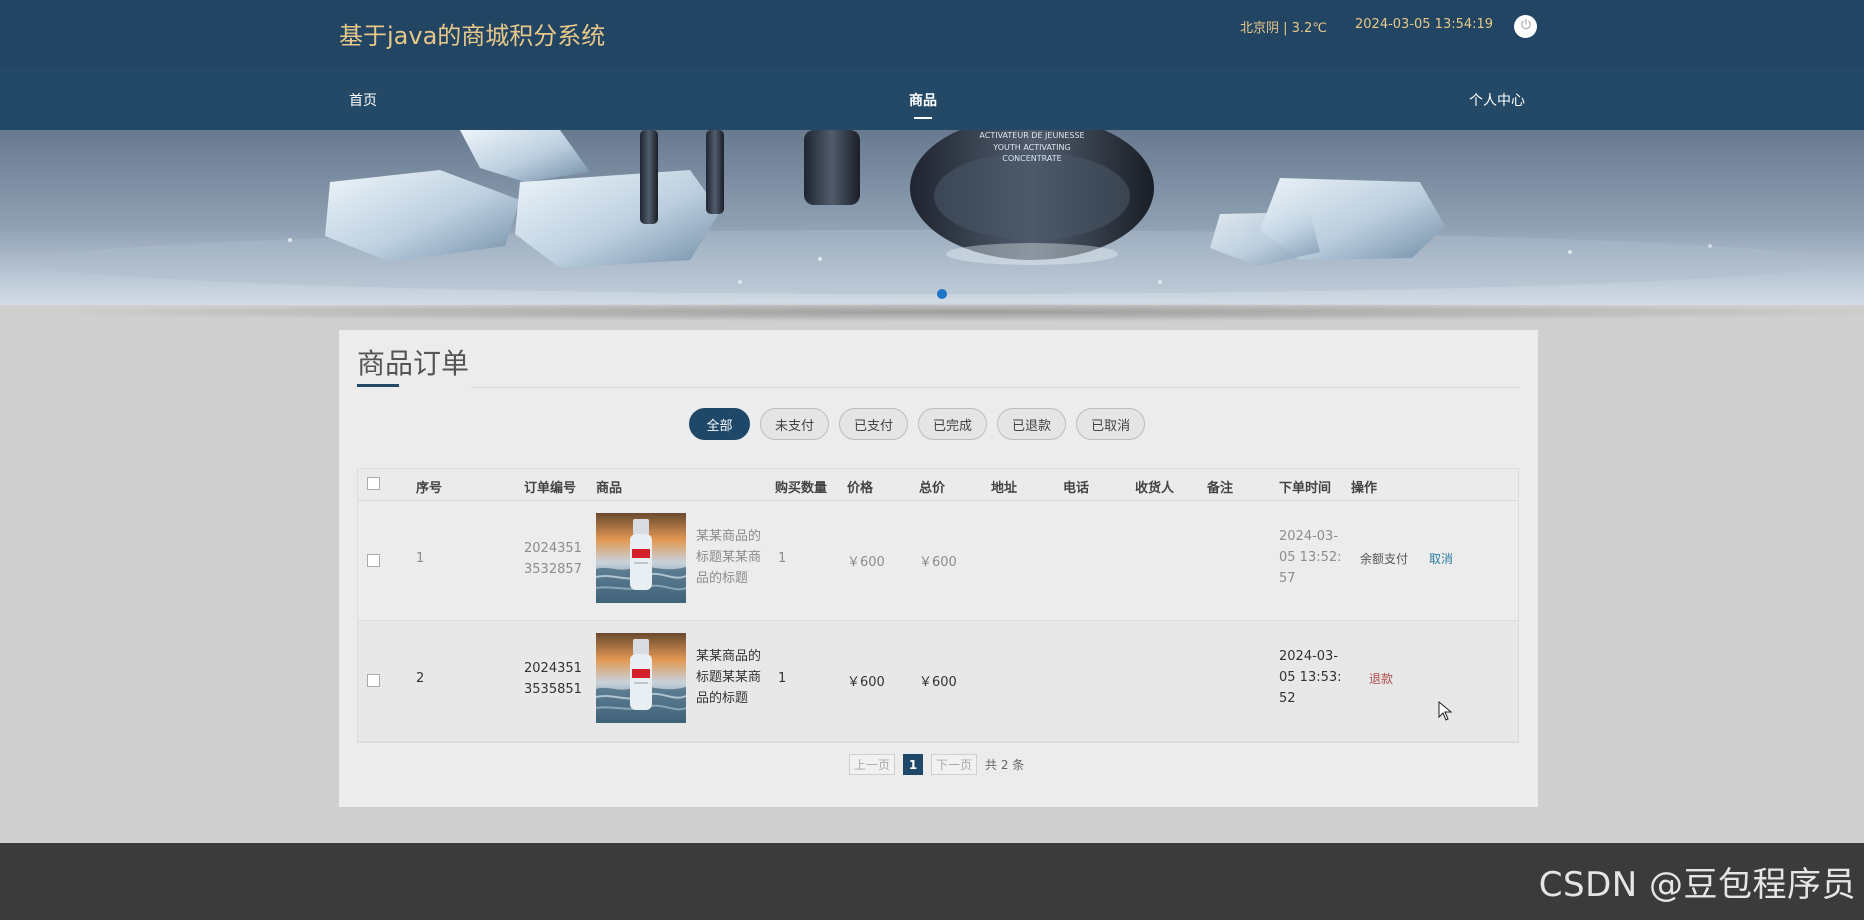 The image size is (1864, 920). Describe the element at coordinates (942, 294) in the screenshot. I see `carousel-indicator-dot` at that location.